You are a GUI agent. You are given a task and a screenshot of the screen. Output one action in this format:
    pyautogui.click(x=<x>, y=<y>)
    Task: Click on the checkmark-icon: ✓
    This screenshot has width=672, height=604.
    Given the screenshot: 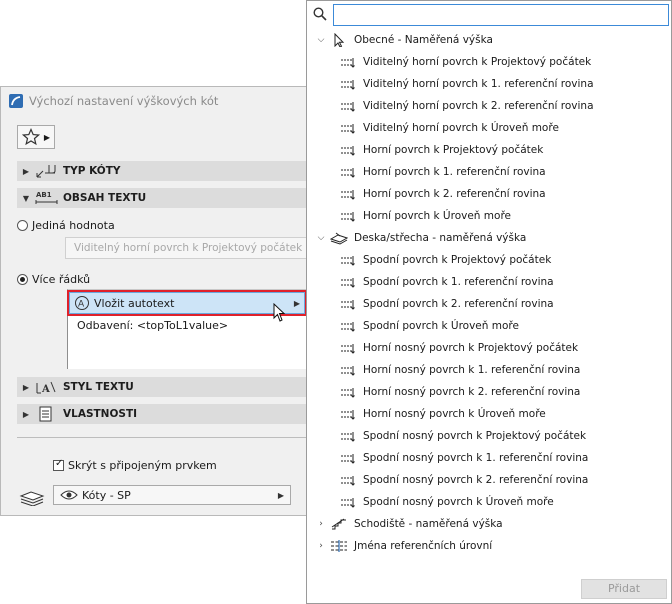 What is the action you would take?
    pyautogui.click(x=59, y=463)
    